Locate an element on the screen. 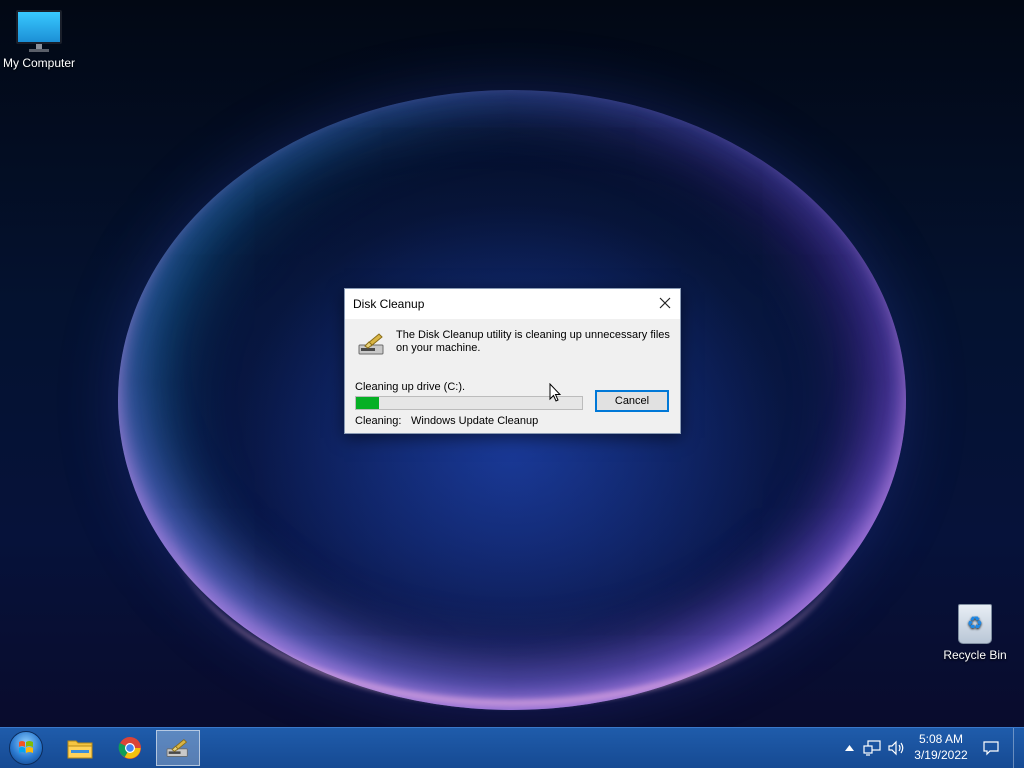  close-icon is located at coordinates (665, 303).